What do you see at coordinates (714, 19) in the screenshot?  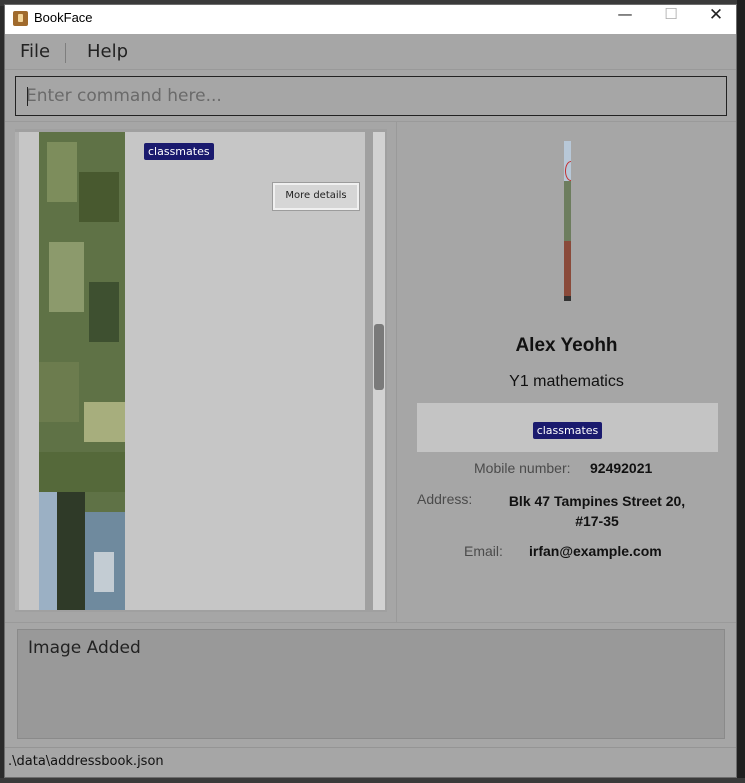 I see `close-button: ✕` at bounding box center [714, 19].